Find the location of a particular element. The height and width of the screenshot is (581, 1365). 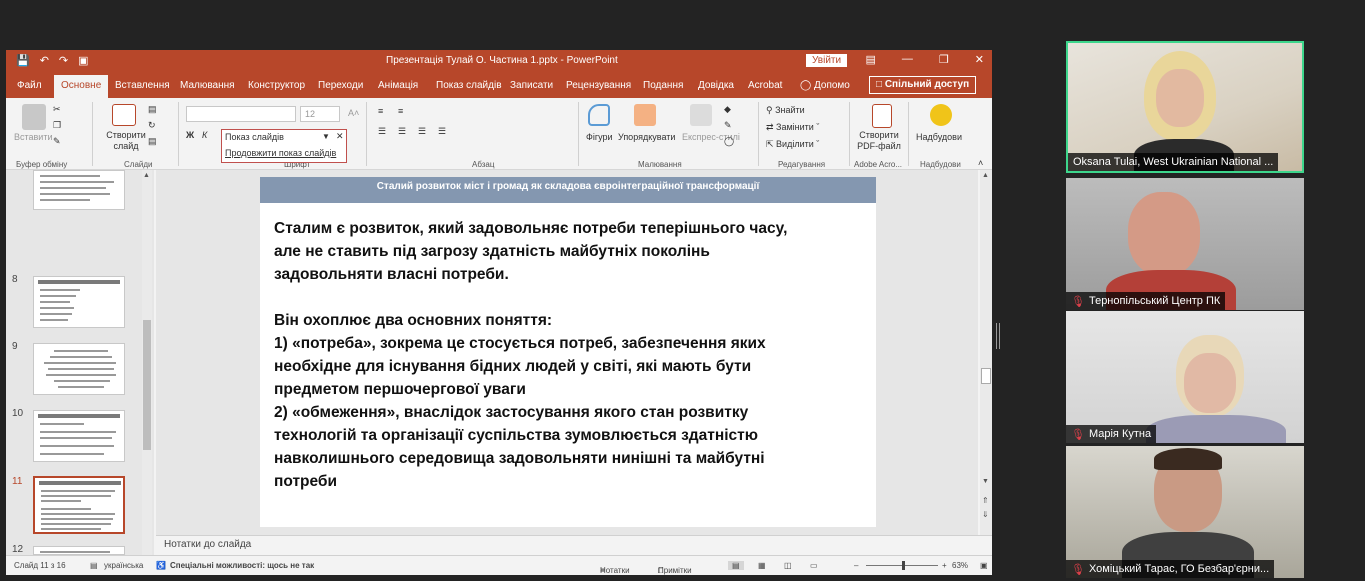

new-slide-icon is located at coordinates (124, 115).